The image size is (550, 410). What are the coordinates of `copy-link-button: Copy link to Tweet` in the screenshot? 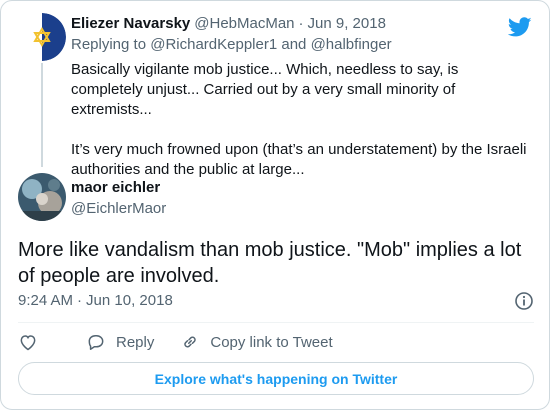 It's located at (256, 342).